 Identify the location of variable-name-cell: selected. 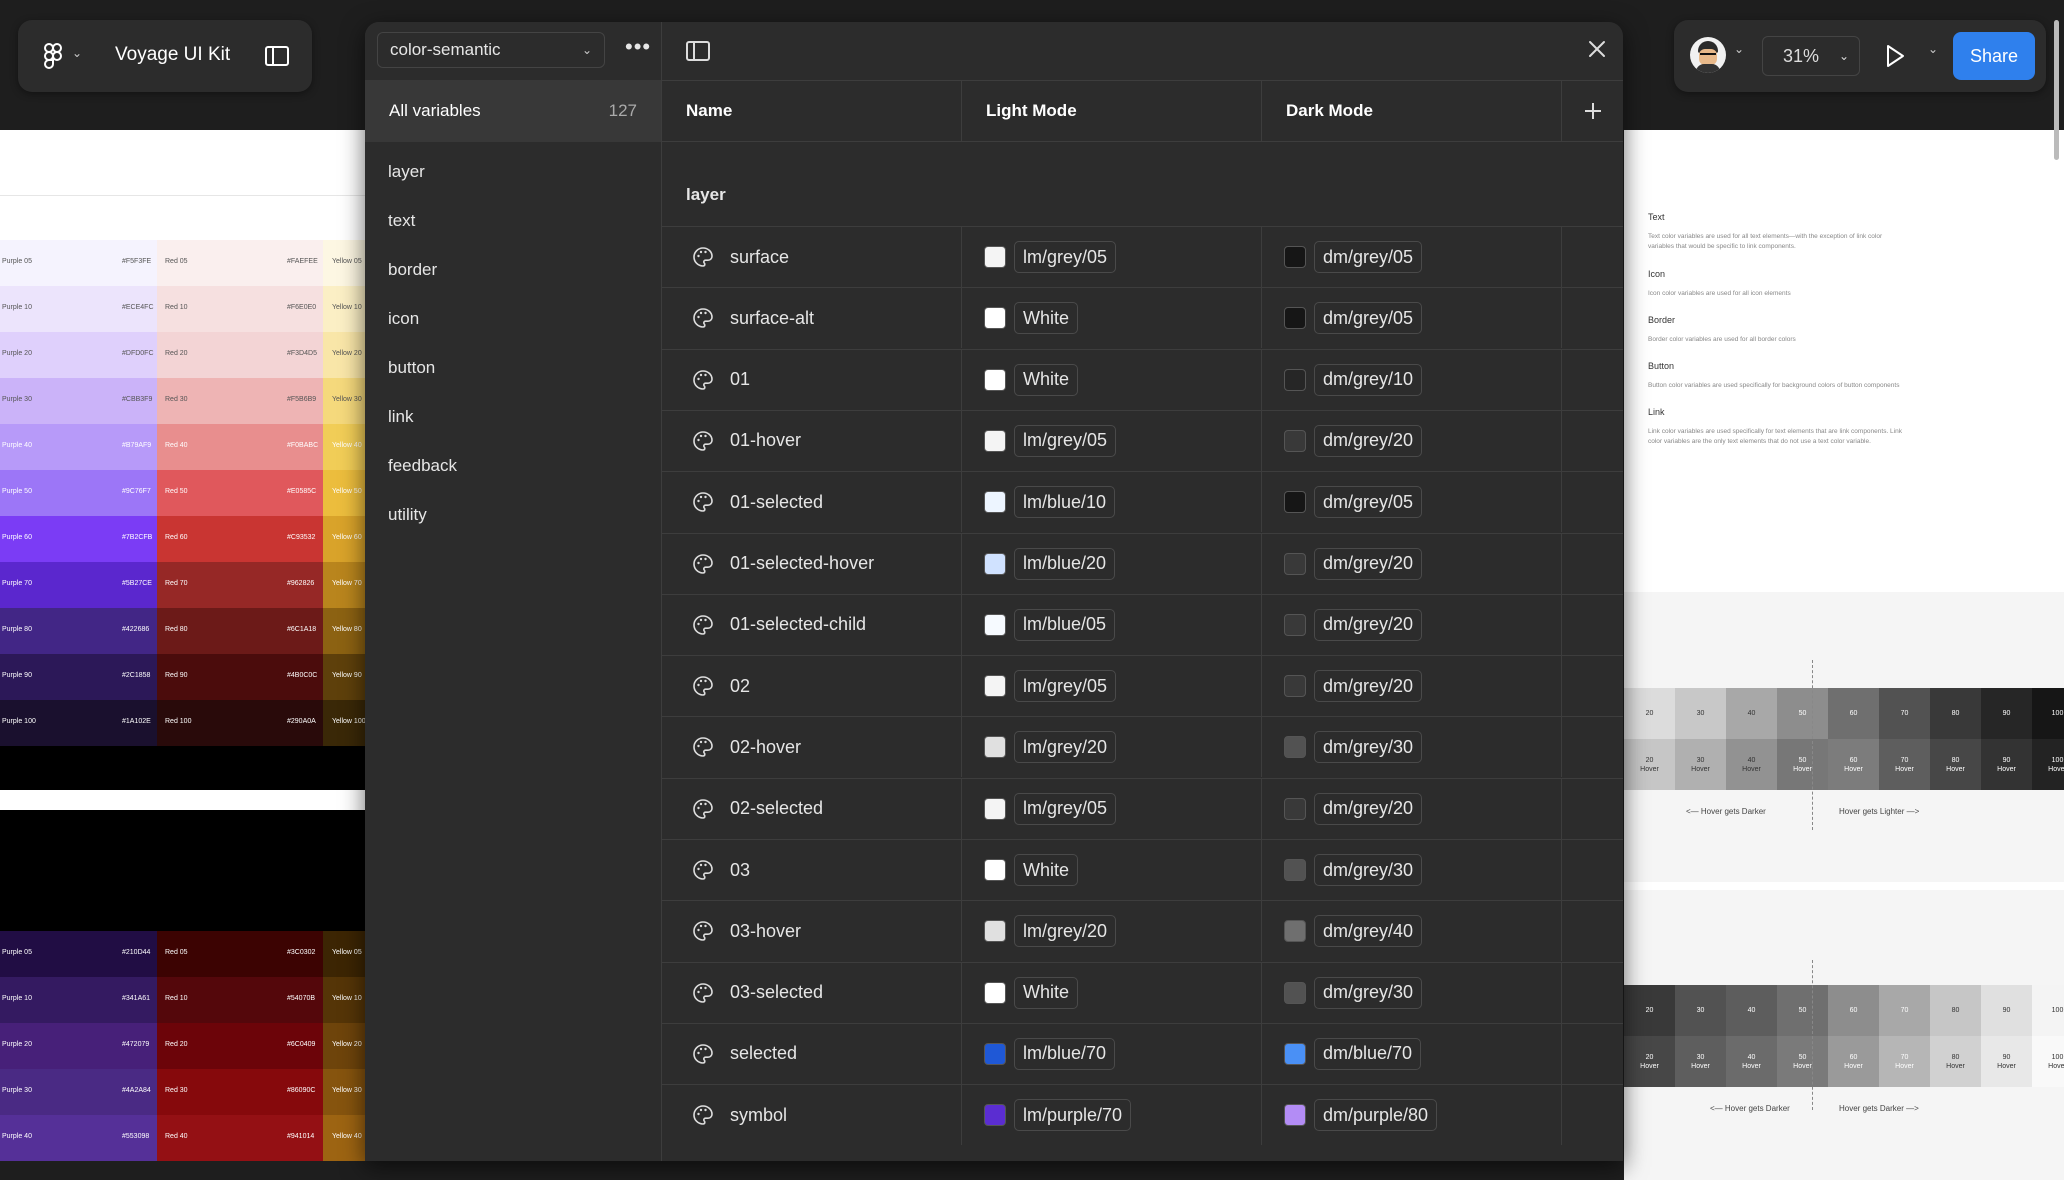
(812, 1053).